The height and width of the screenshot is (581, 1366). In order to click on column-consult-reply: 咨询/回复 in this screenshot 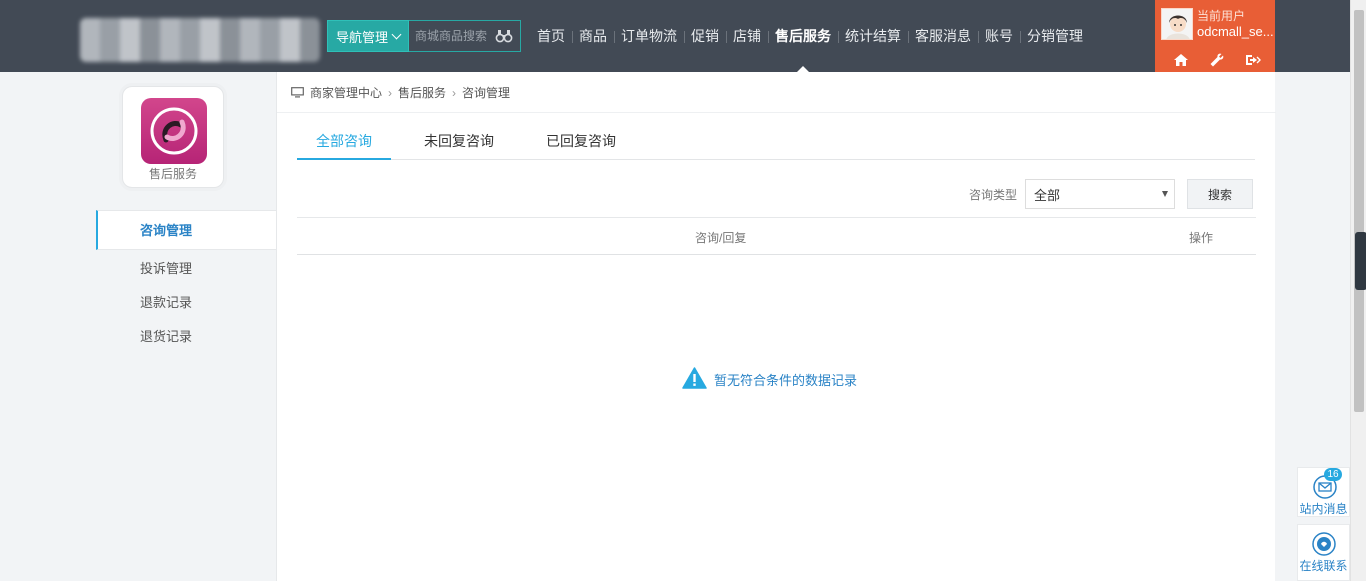, I will do `click(721, 238)`.